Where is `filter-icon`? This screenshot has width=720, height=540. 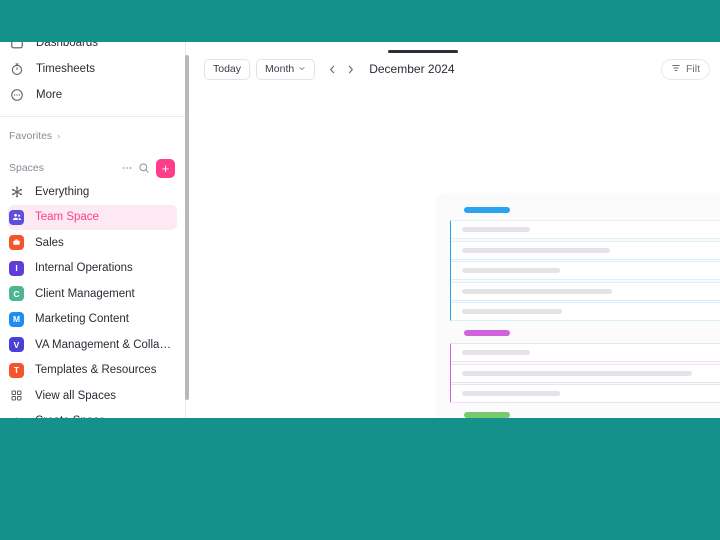
filter-icon is located at coordinates (676, 69).